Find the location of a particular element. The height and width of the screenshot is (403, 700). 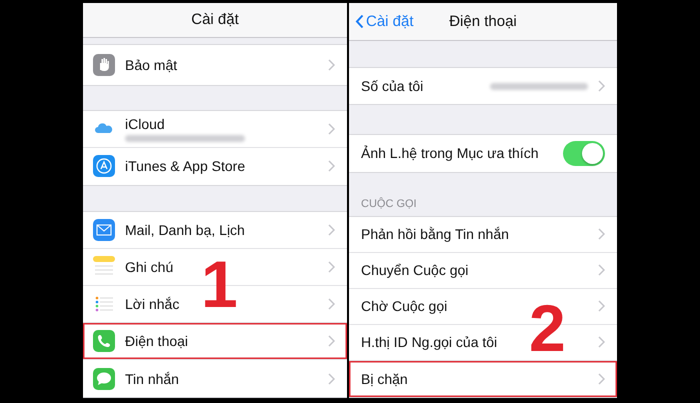

row-label: Số của tôi is located at coordinates (392, 86).